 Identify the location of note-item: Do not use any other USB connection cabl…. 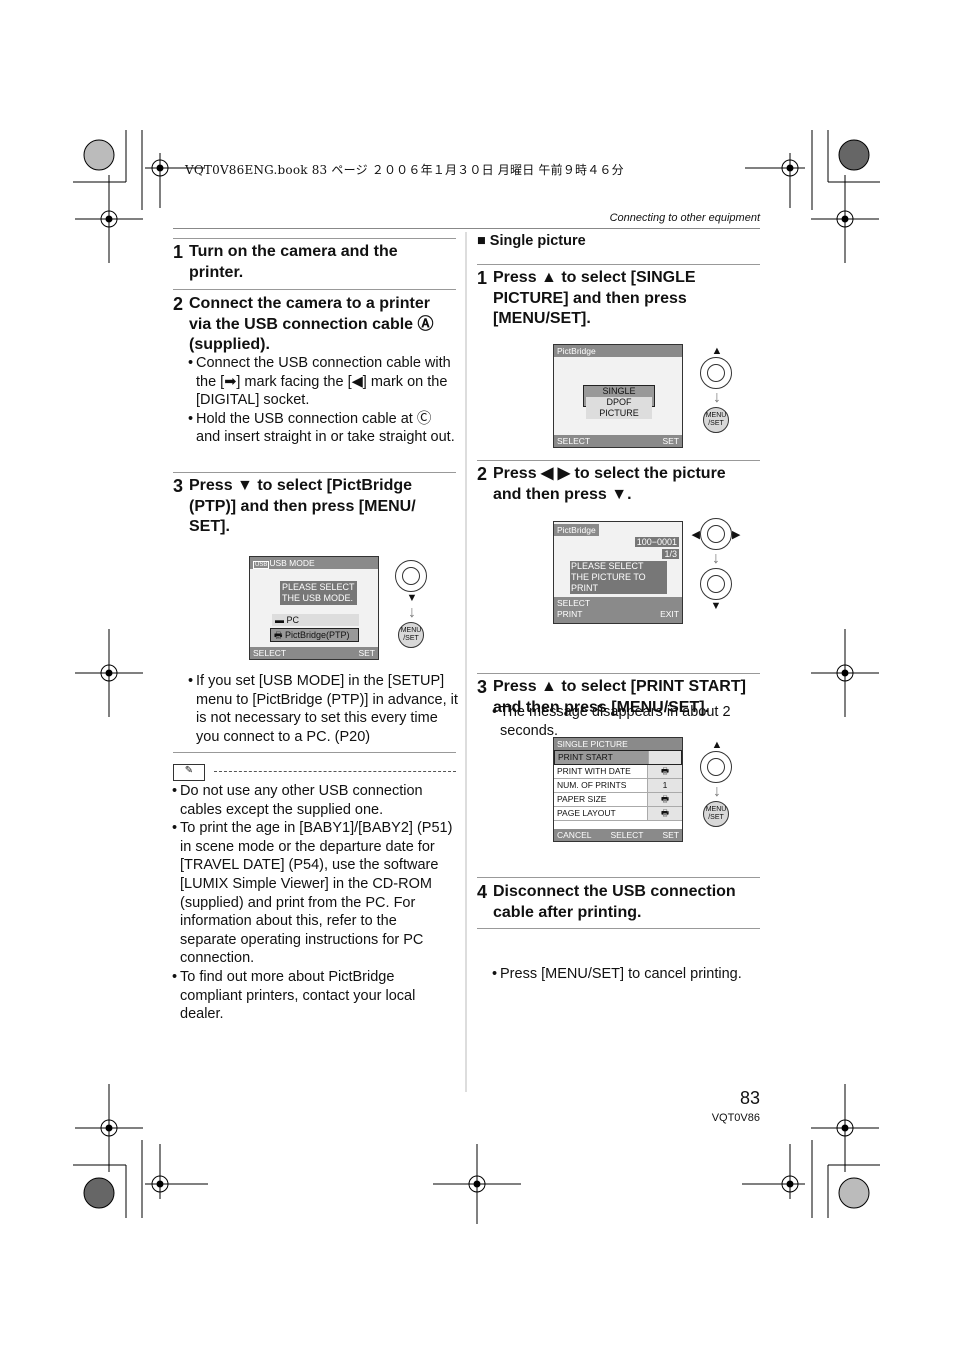
(314, 800).